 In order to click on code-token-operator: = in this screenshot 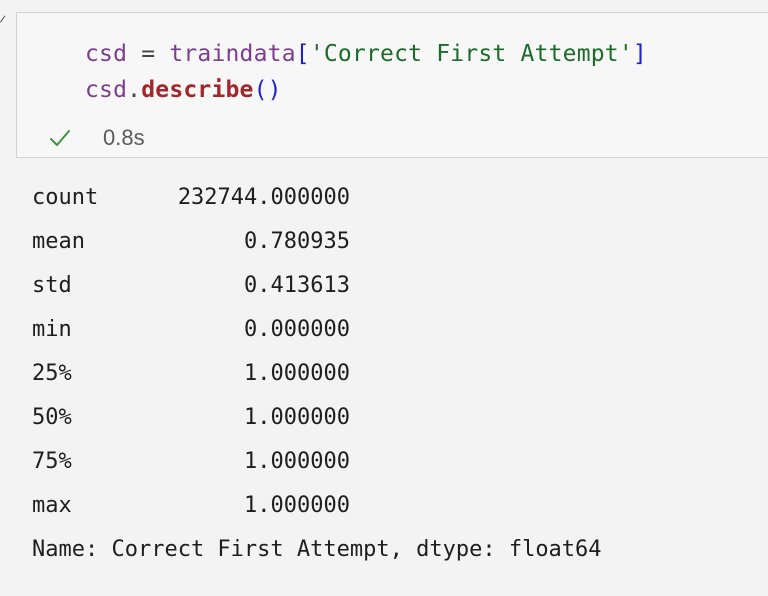, I will do `click(148, 54)`.